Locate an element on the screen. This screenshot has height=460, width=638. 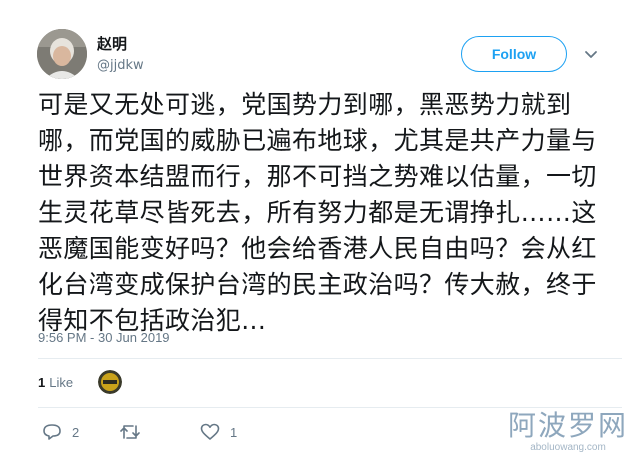
like-button: 1 is located at coordinates (218, 432).